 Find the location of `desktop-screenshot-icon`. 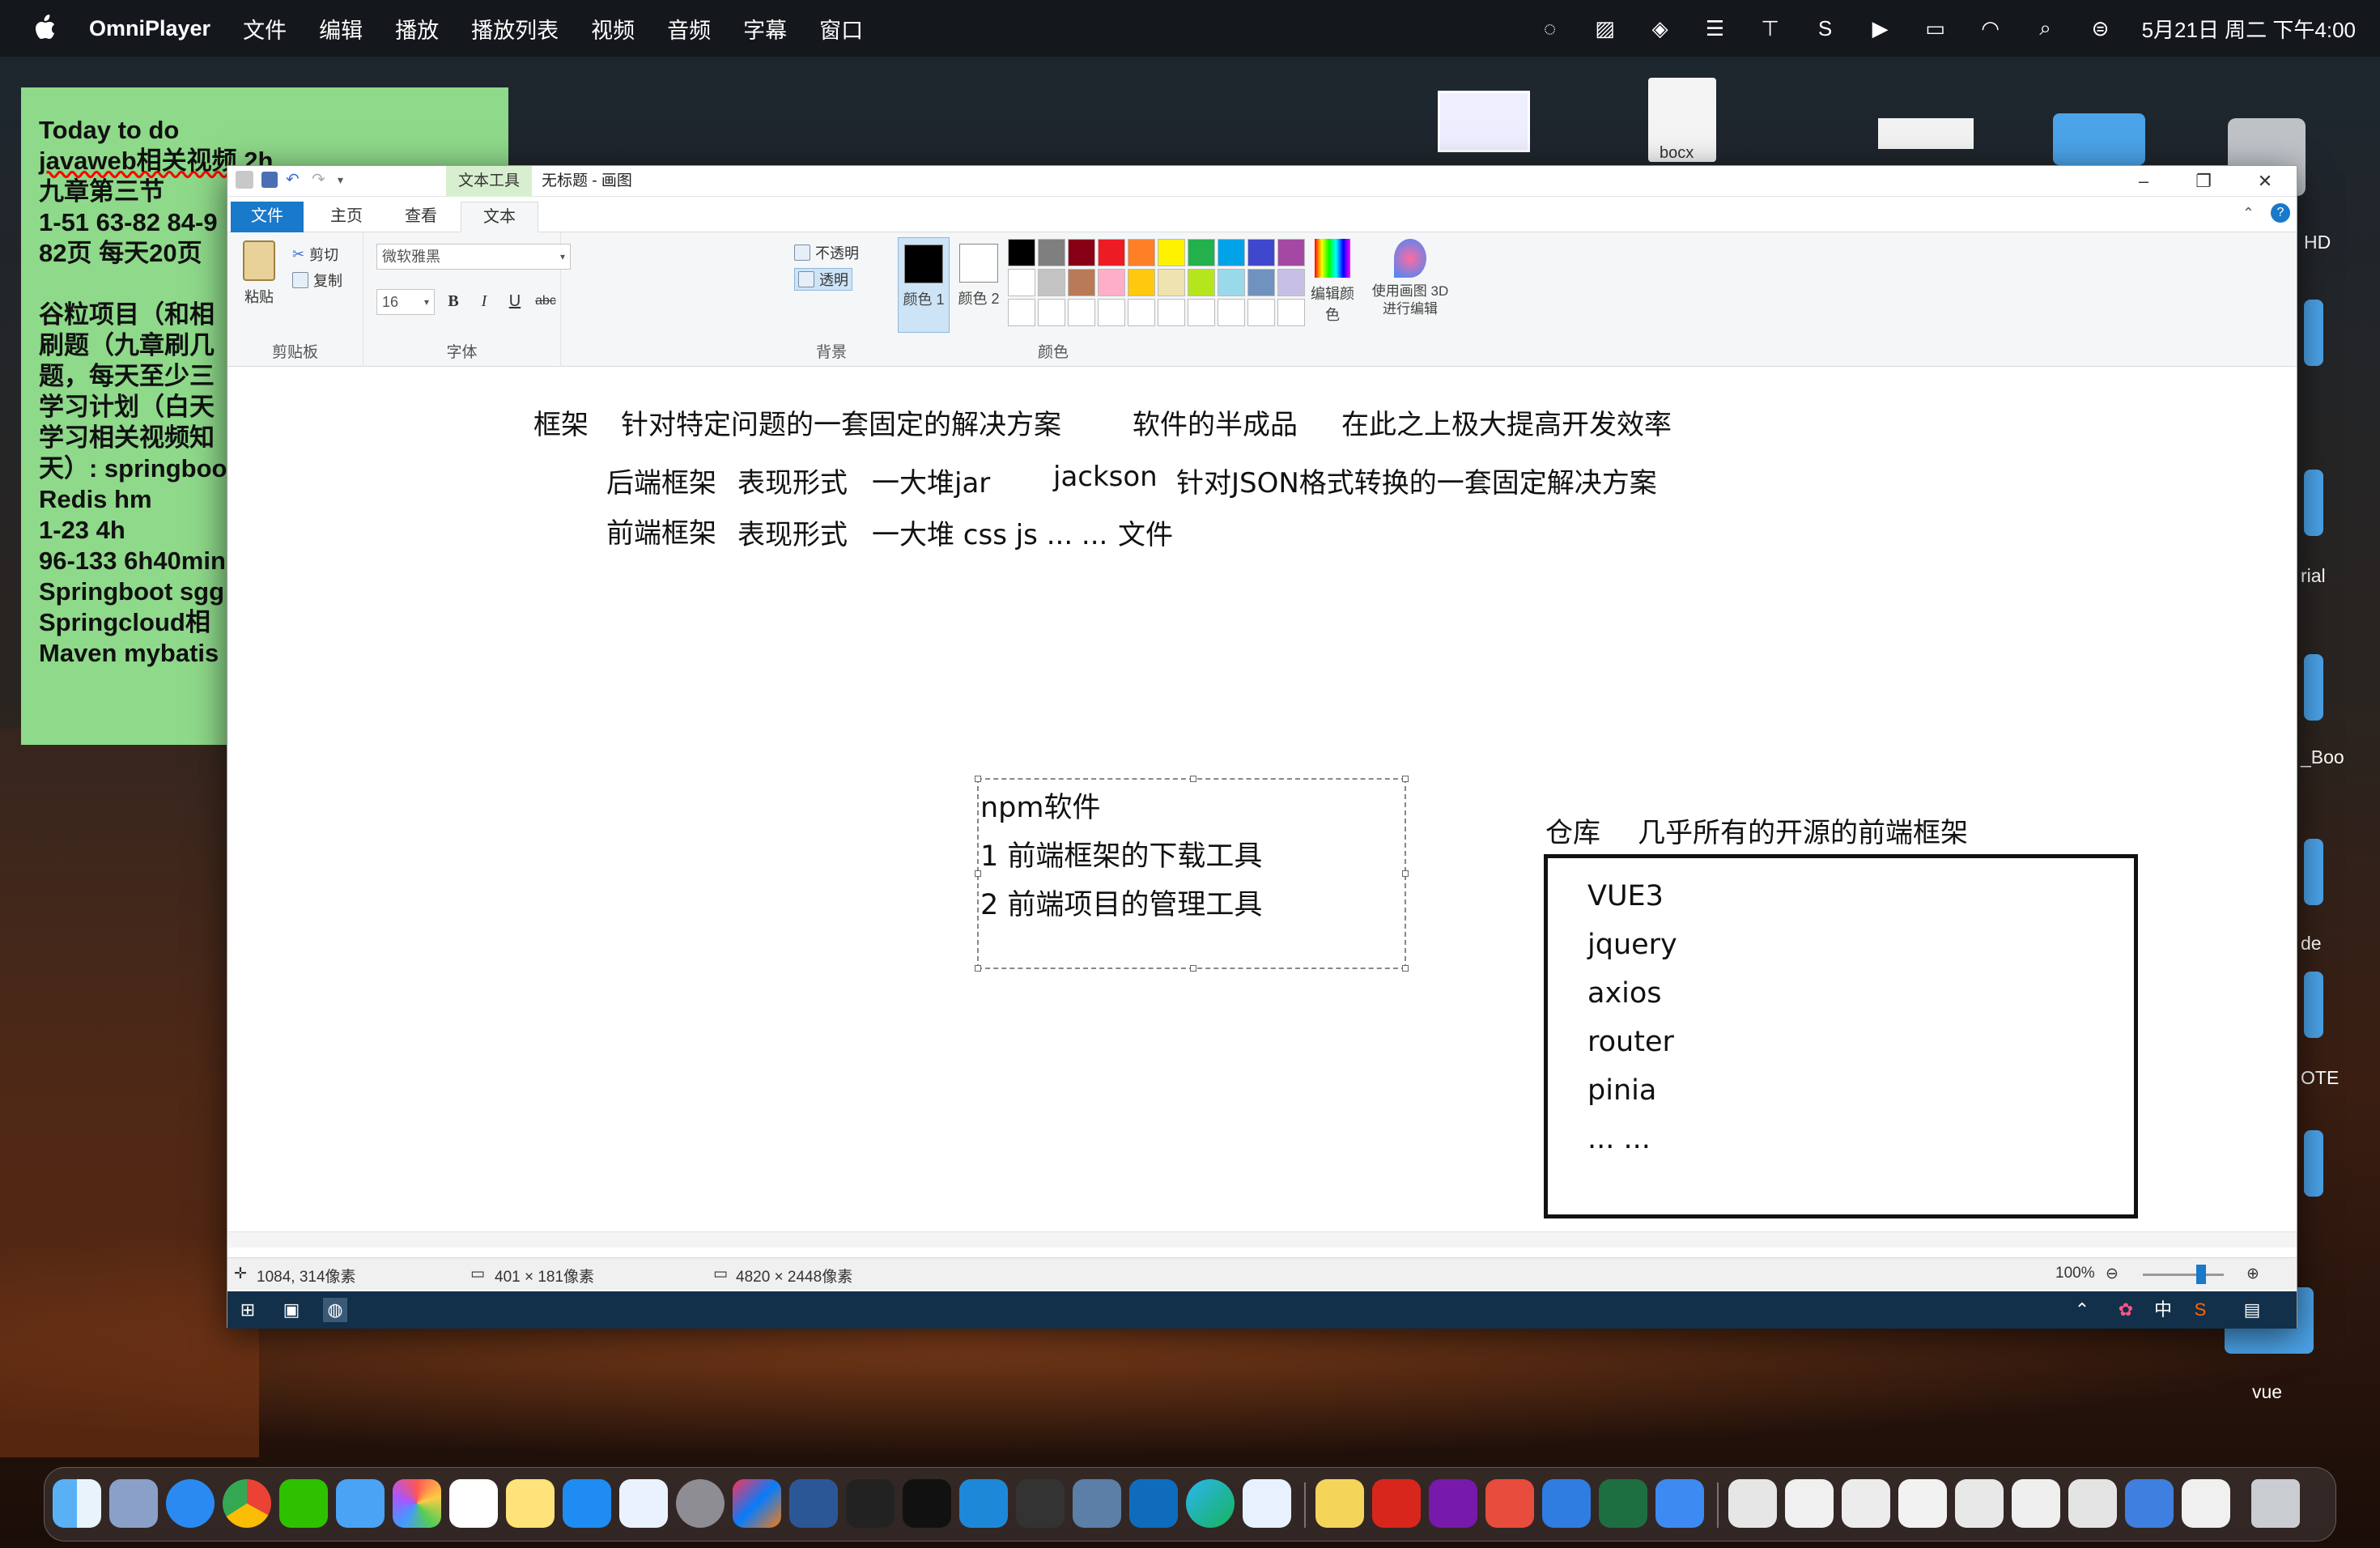

desktop-screenshot-icon is located at coordinates (1926, 133).